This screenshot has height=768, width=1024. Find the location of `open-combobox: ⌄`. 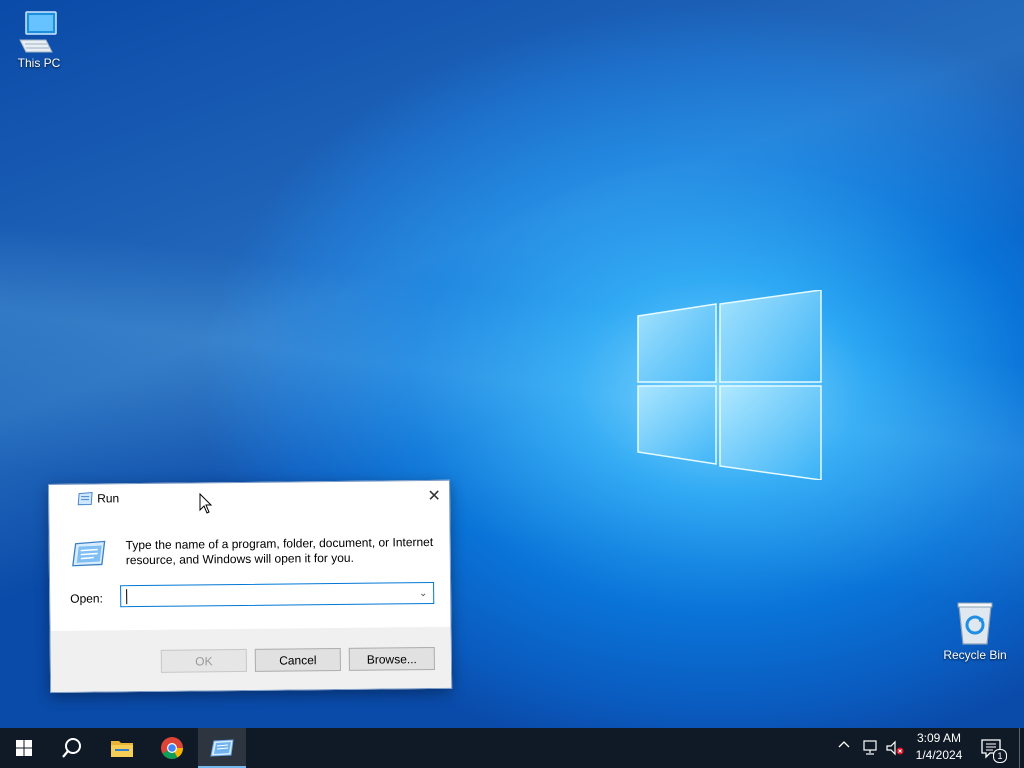

open-combobox: ⌄ is located at coordinates (277, 594).